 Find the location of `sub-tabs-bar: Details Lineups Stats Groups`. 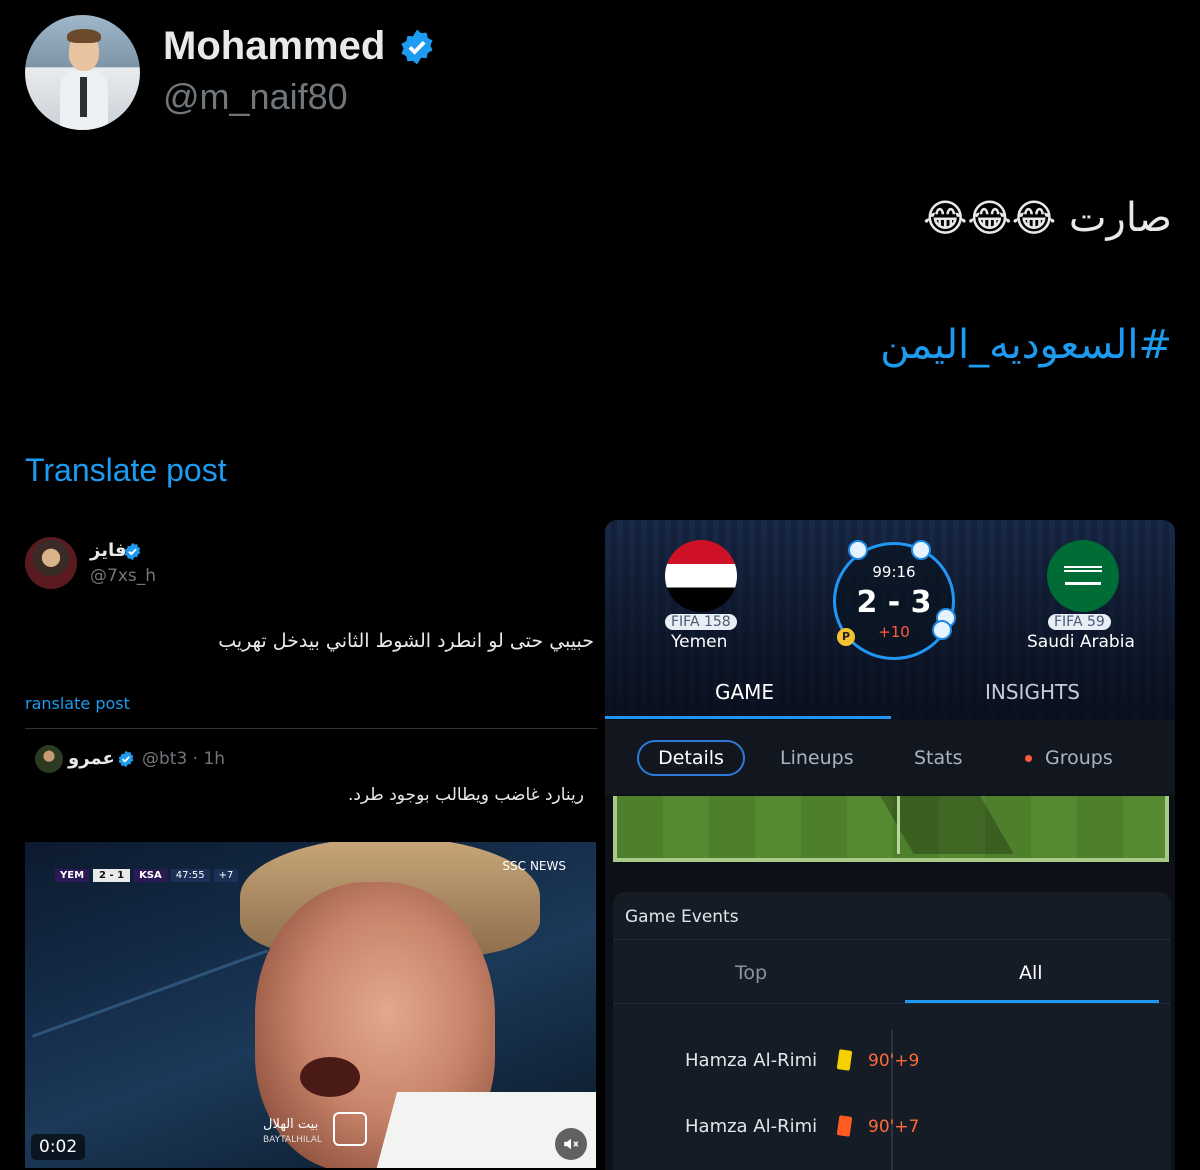

sub-tabs-bar: Details Lineups Stats Groups is located at coordinates (890, 757).